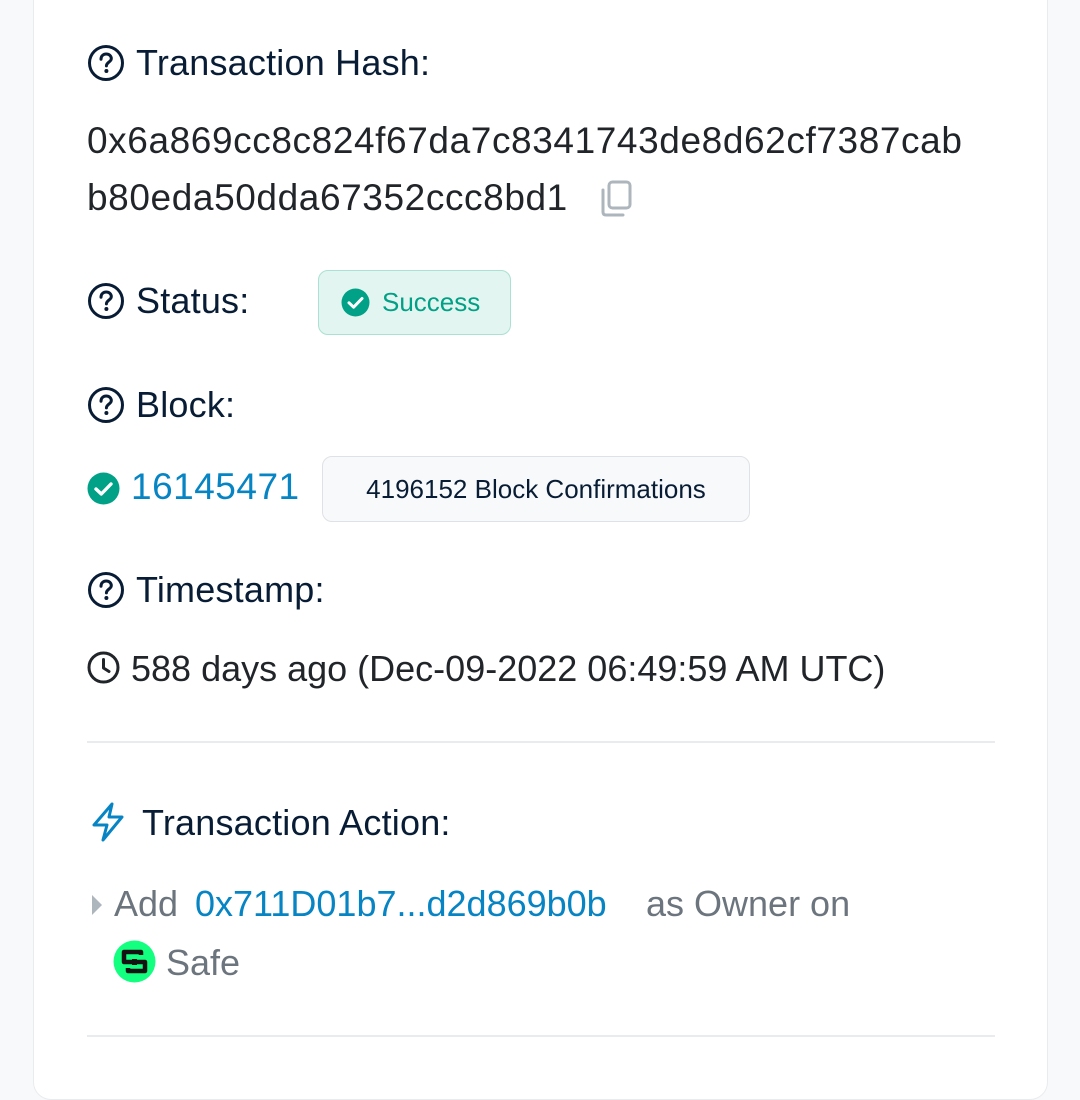 The height and width of the screenshot is (1100, 1080). I want to click on lightning-icon, so click(108, 822).